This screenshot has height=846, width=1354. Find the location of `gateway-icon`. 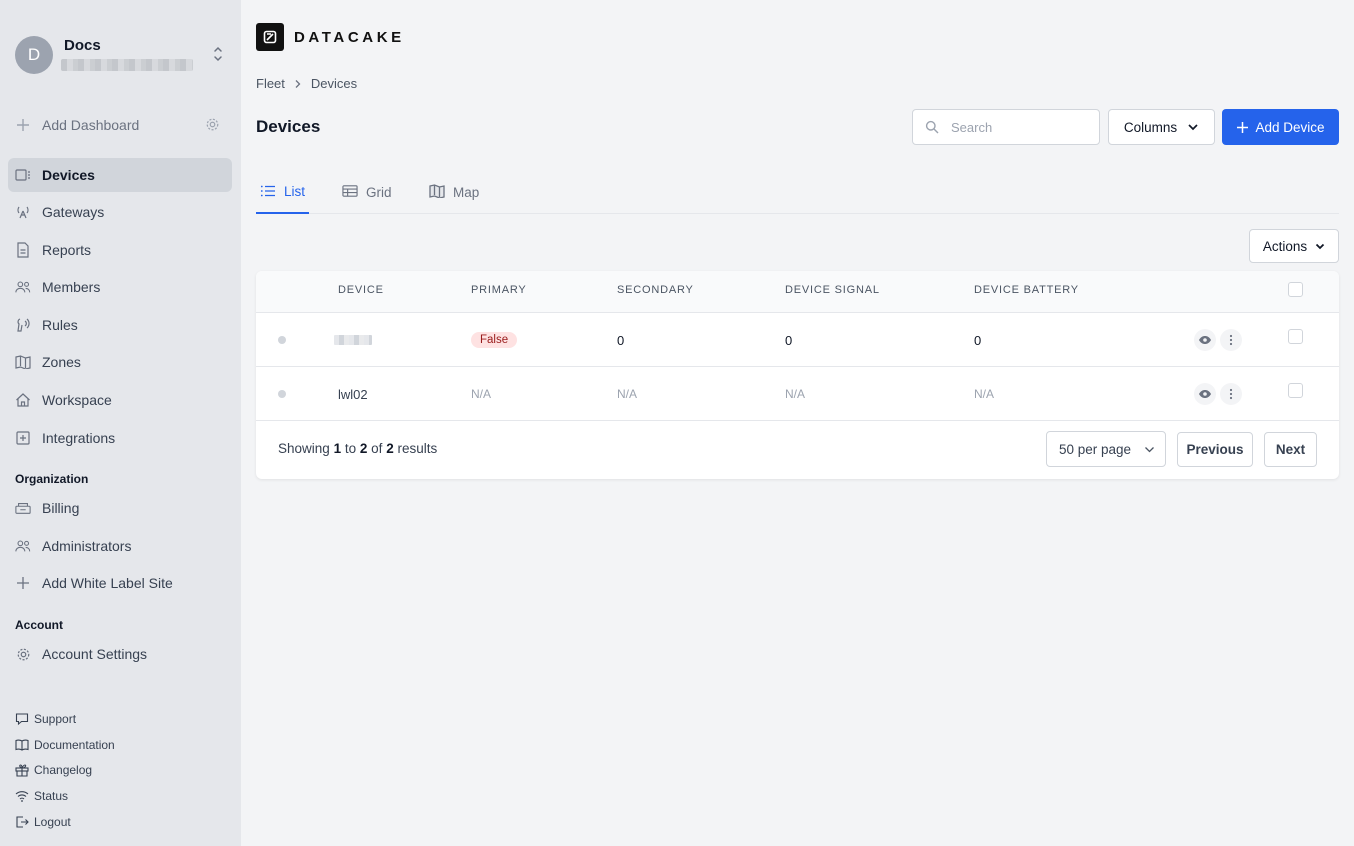

gateway-icon is located at coordinates (23, 212).